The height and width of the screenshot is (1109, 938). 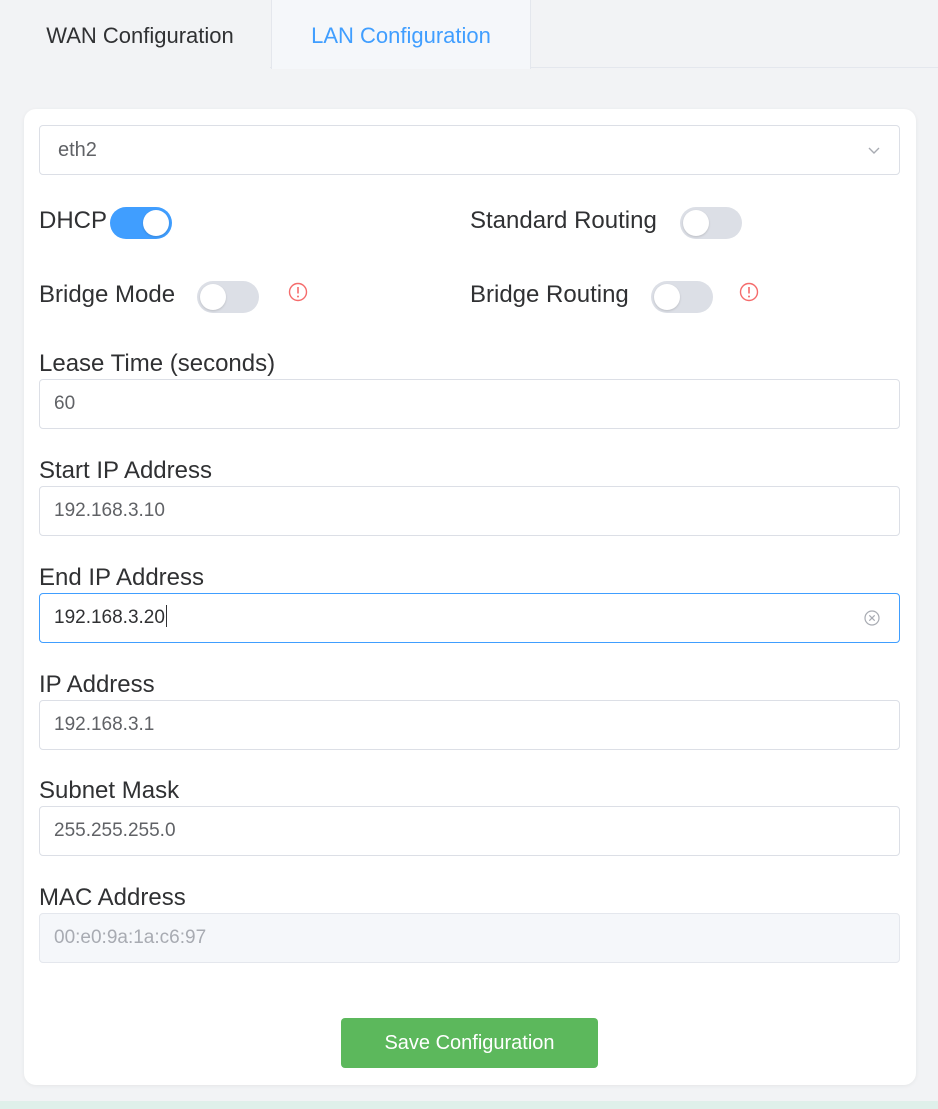 What do you see at coordinates (109, 617) in the screenshot?
I see `end-ip-value: 192.168.3.20` at bounding box center [109, 617].